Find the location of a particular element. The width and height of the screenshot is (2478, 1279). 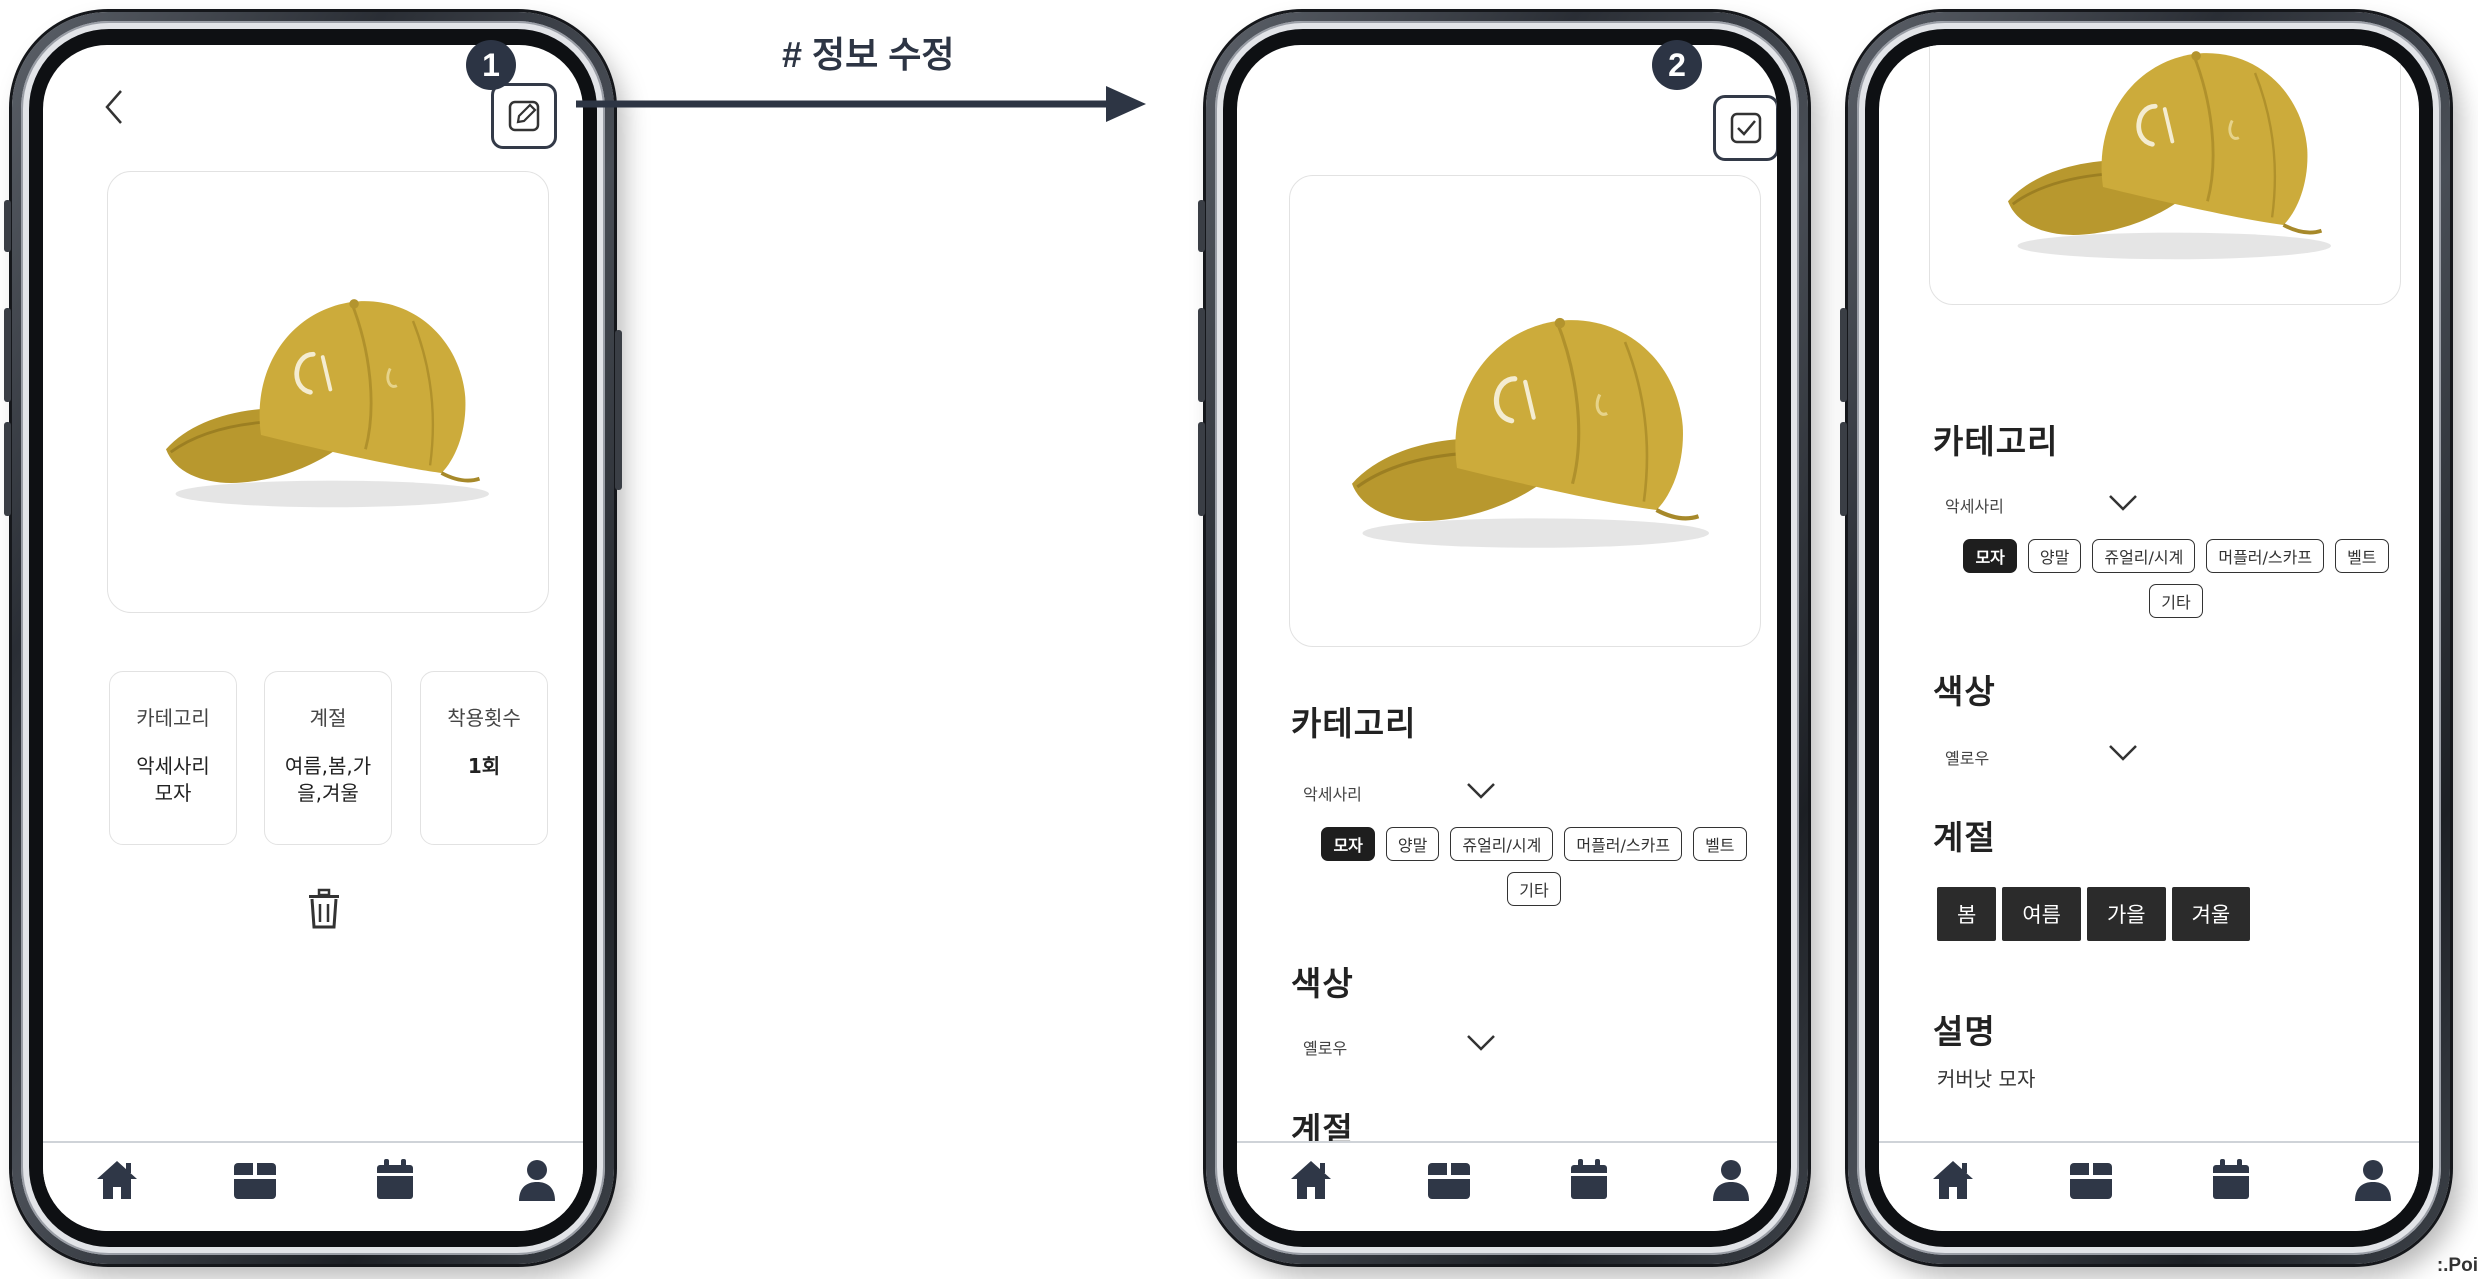

info-card-label: 계절 is located at coordinates (328, 718).